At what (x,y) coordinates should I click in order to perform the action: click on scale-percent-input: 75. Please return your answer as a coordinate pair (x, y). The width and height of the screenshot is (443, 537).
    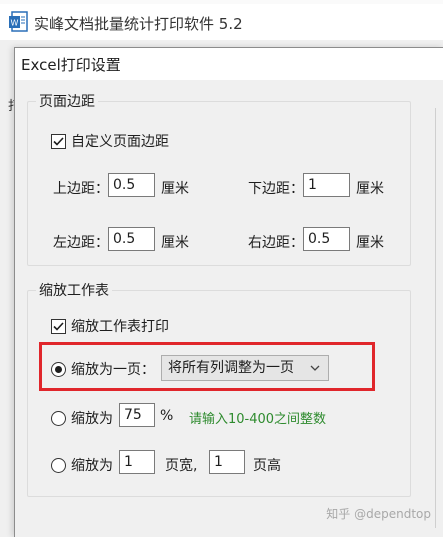
    Looking at the image, I should click on (137, 415).